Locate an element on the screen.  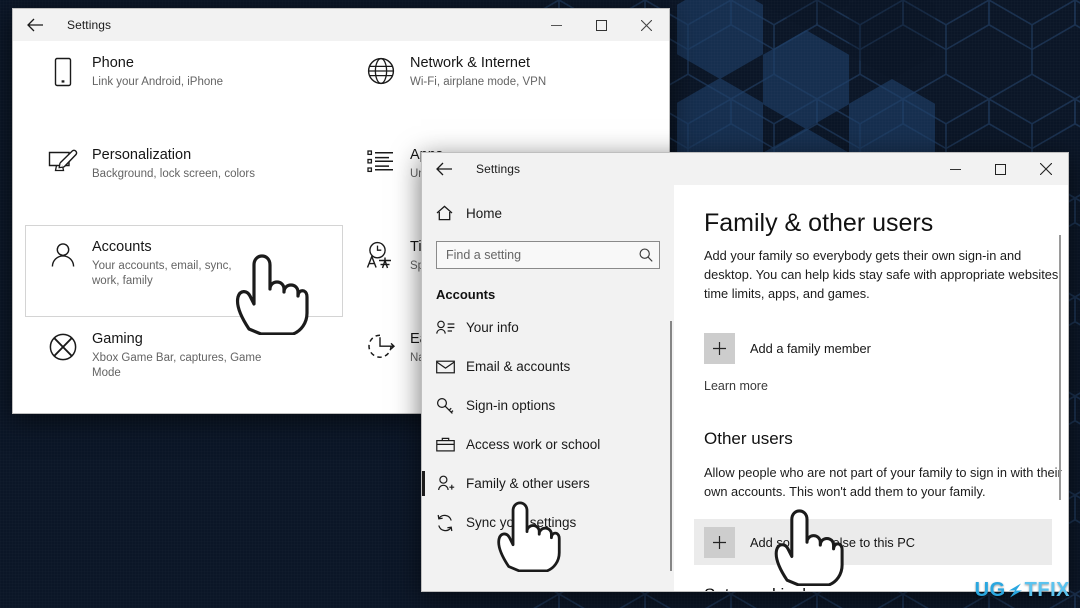
sidebar-item-email-accounts: Email & accounts is located at coordinates (548, 366).